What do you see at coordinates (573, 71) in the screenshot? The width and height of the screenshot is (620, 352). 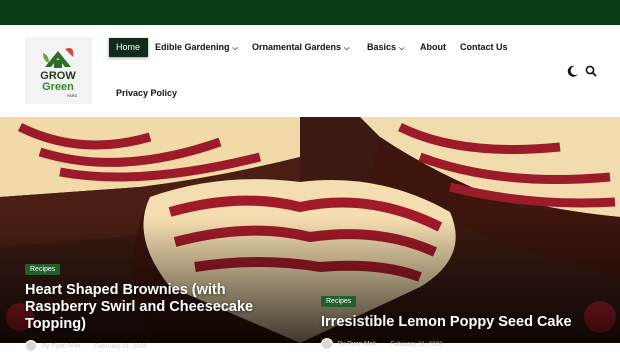 I see `moon-icon` at bounding box center [573, 71].